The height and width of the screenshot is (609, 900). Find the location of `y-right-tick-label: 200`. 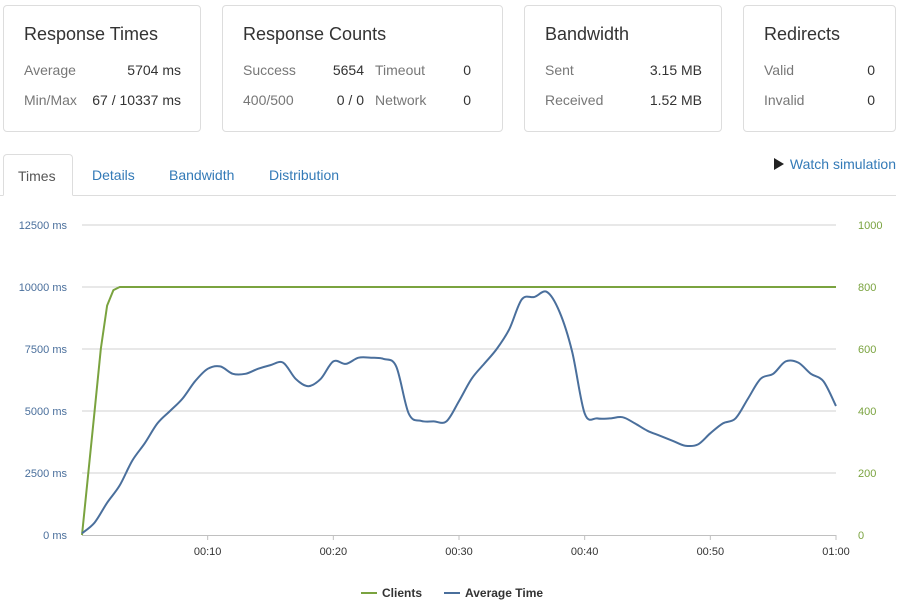

y-right-tick-label: 200 is located at coordinates (867, 474).